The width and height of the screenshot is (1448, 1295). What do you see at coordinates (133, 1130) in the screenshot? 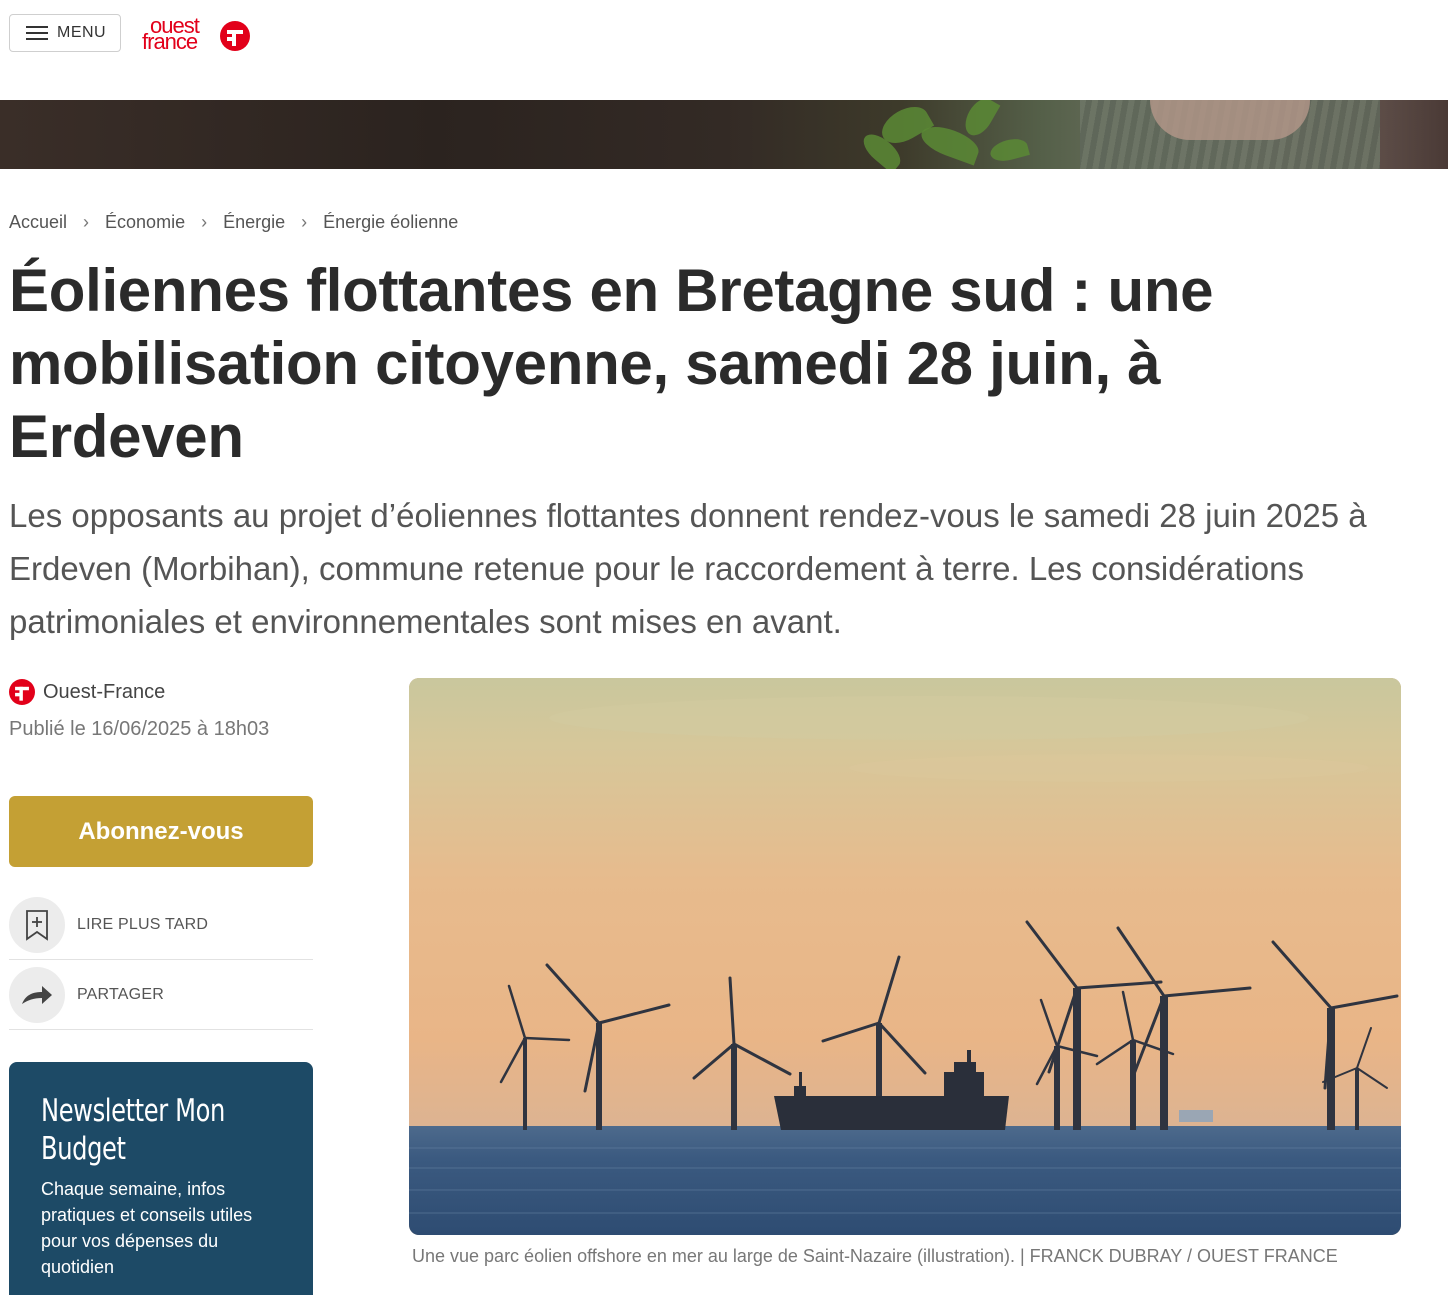
I see `newsletter-title: Newsletter Mon Budget` at bounding box center [133, 1130].